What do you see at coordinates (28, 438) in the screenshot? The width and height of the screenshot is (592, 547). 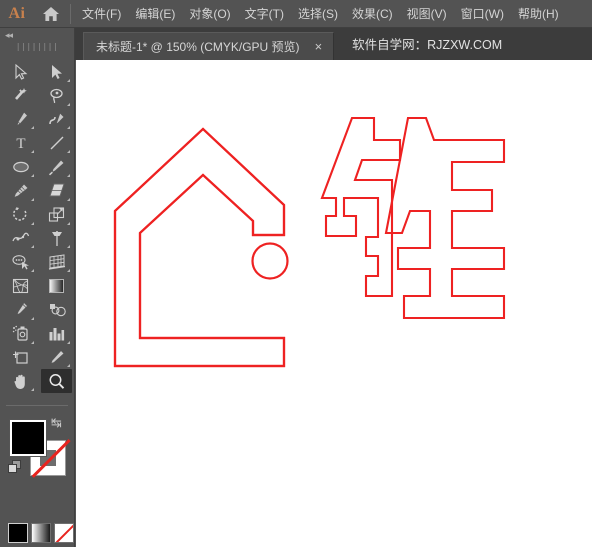 I see `fill-swatch` at bounding box center [28, 438].